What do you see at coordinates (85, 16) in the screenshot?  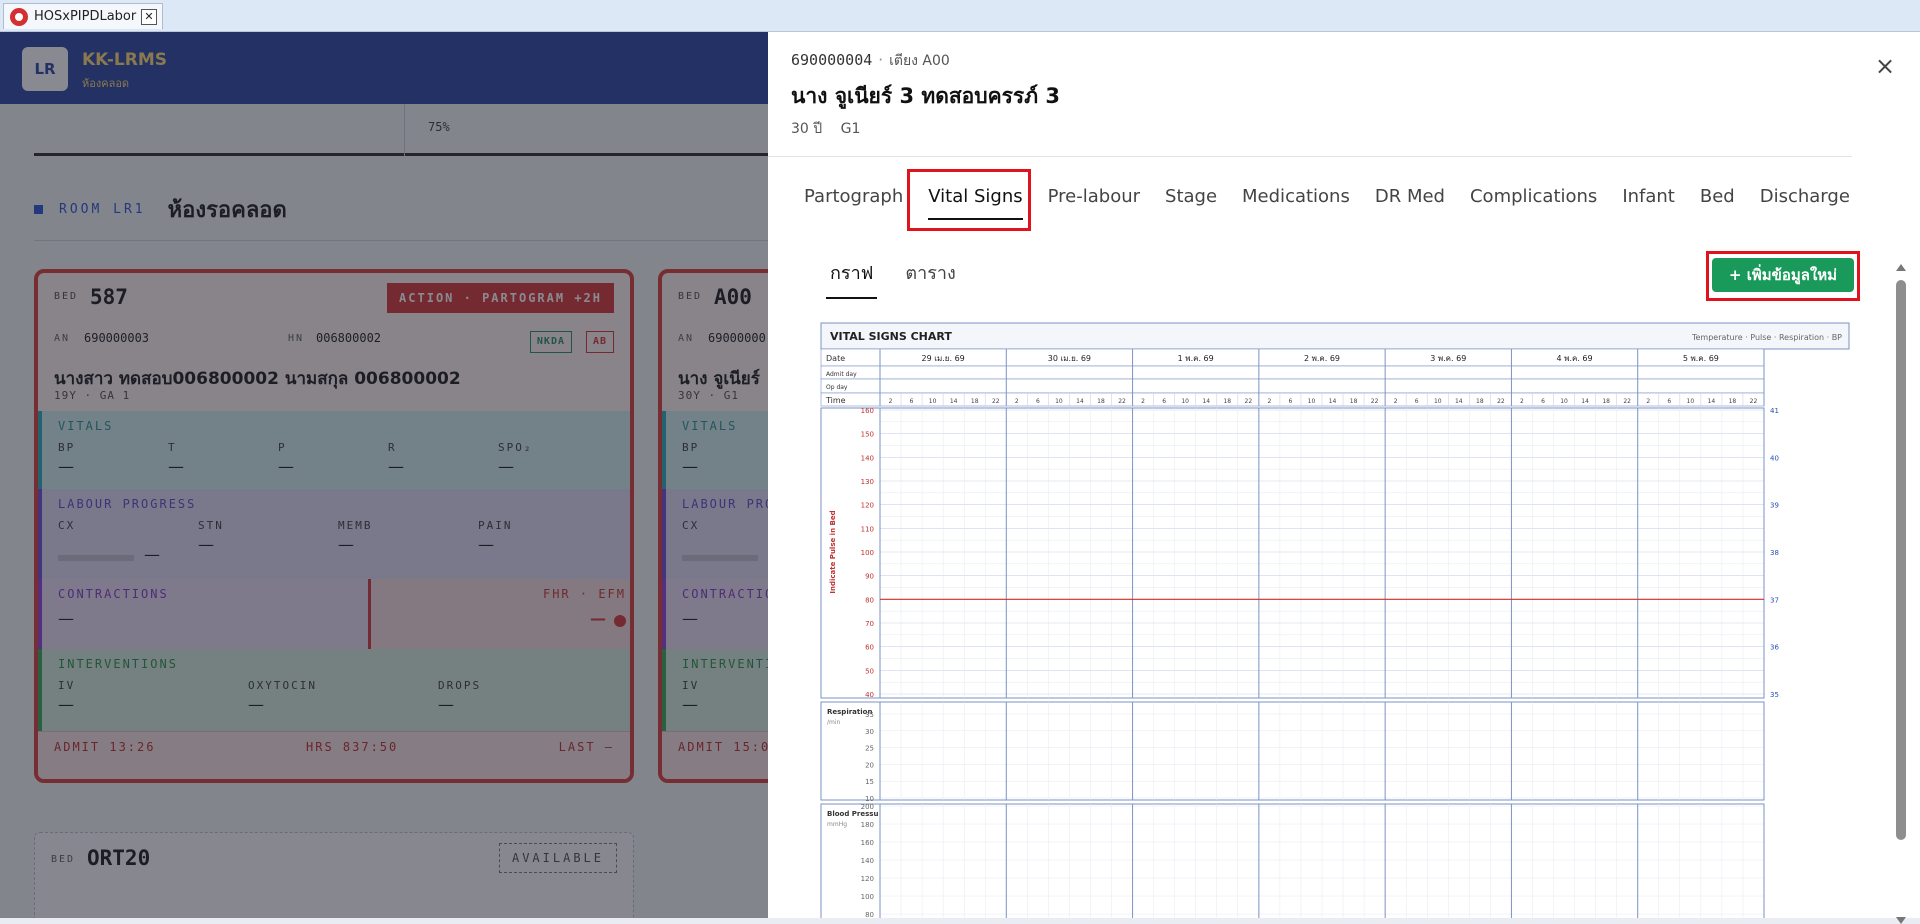 I see `window-tab-title: HOSxPIPDLabor` at bounding box center [85, 16].